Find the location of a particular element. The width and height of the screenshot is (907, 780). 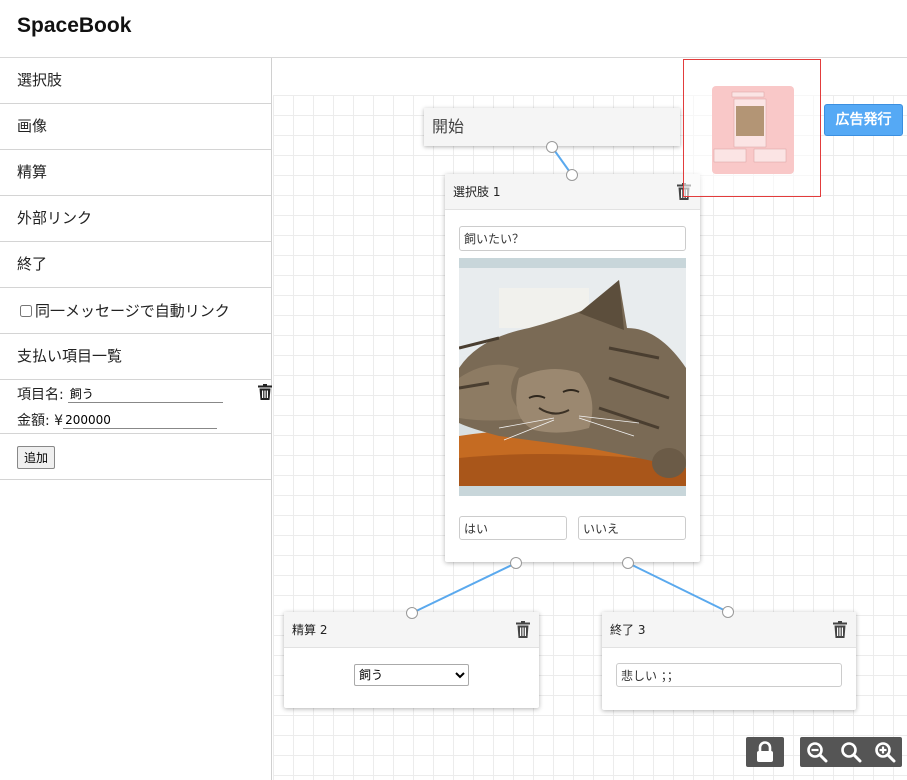

auto-link-option: 同一メッセージで自動リンク is located at coordinates (135, 311).